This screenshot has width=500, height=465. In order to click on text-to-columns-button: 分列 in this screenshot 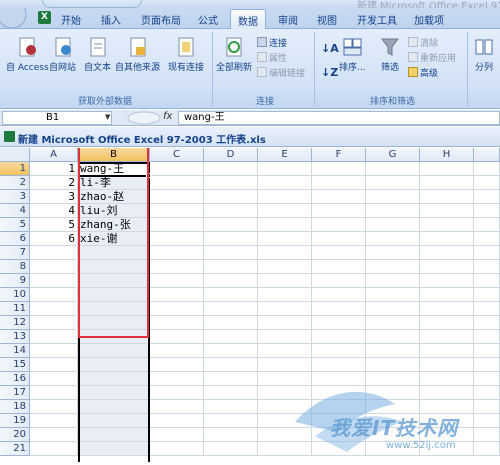, I will do `click(484, 54)`.